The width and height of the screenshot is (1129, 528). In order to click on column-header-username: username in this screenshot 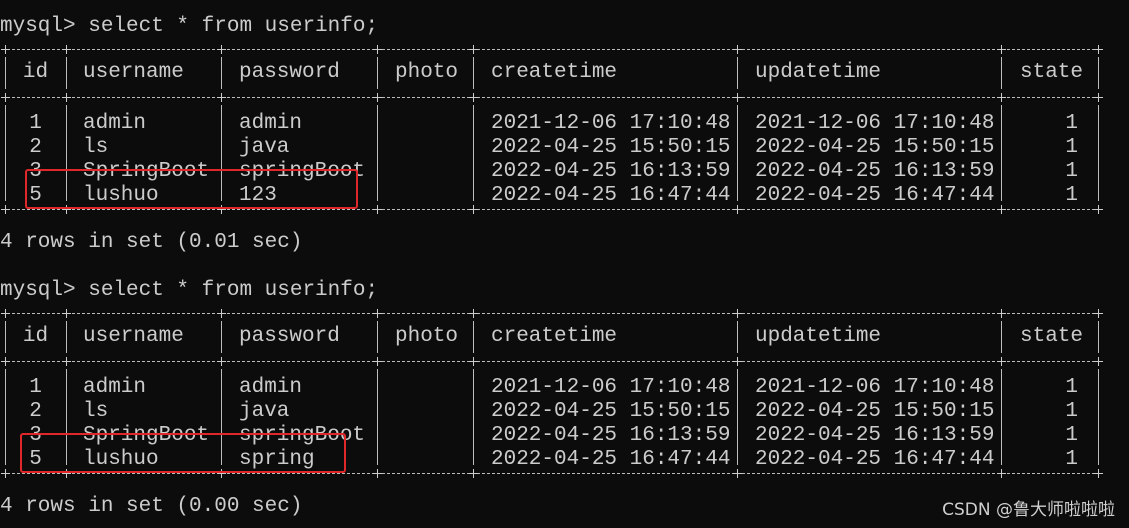, I will do `click(133, 336)`.